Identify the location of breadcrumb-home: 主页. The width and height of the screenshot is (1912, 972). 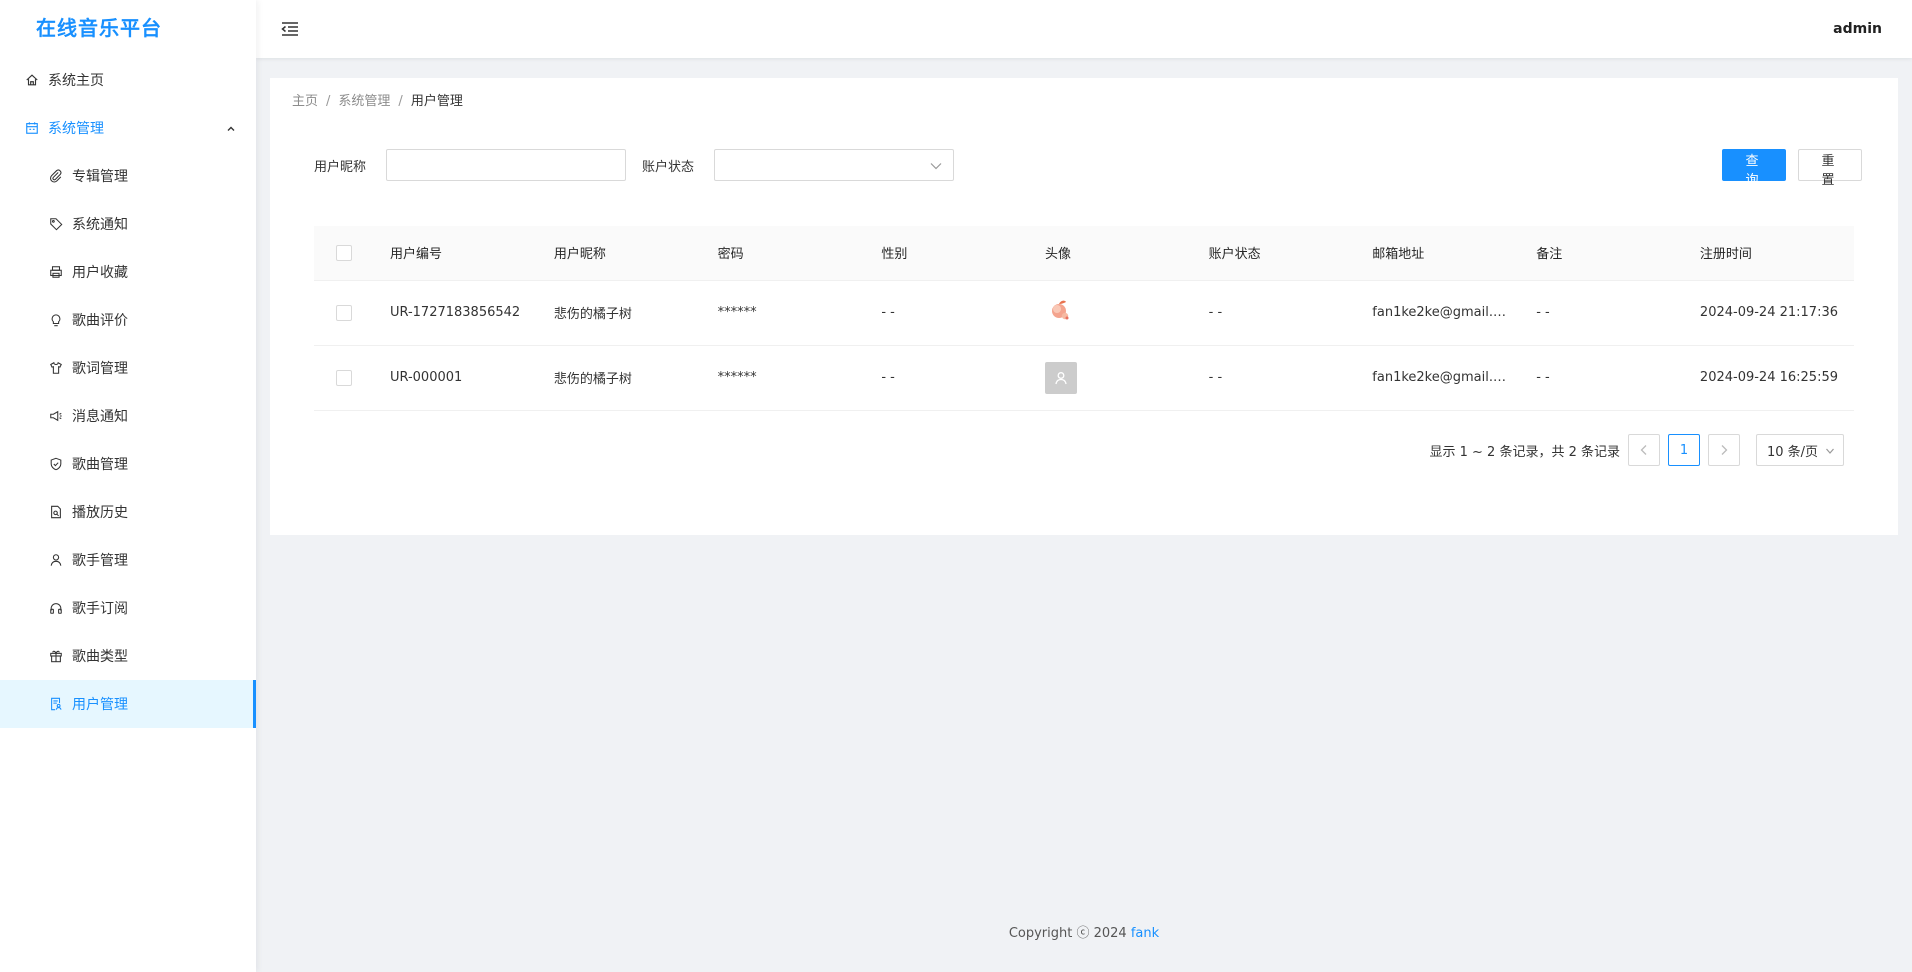
(305, 101).